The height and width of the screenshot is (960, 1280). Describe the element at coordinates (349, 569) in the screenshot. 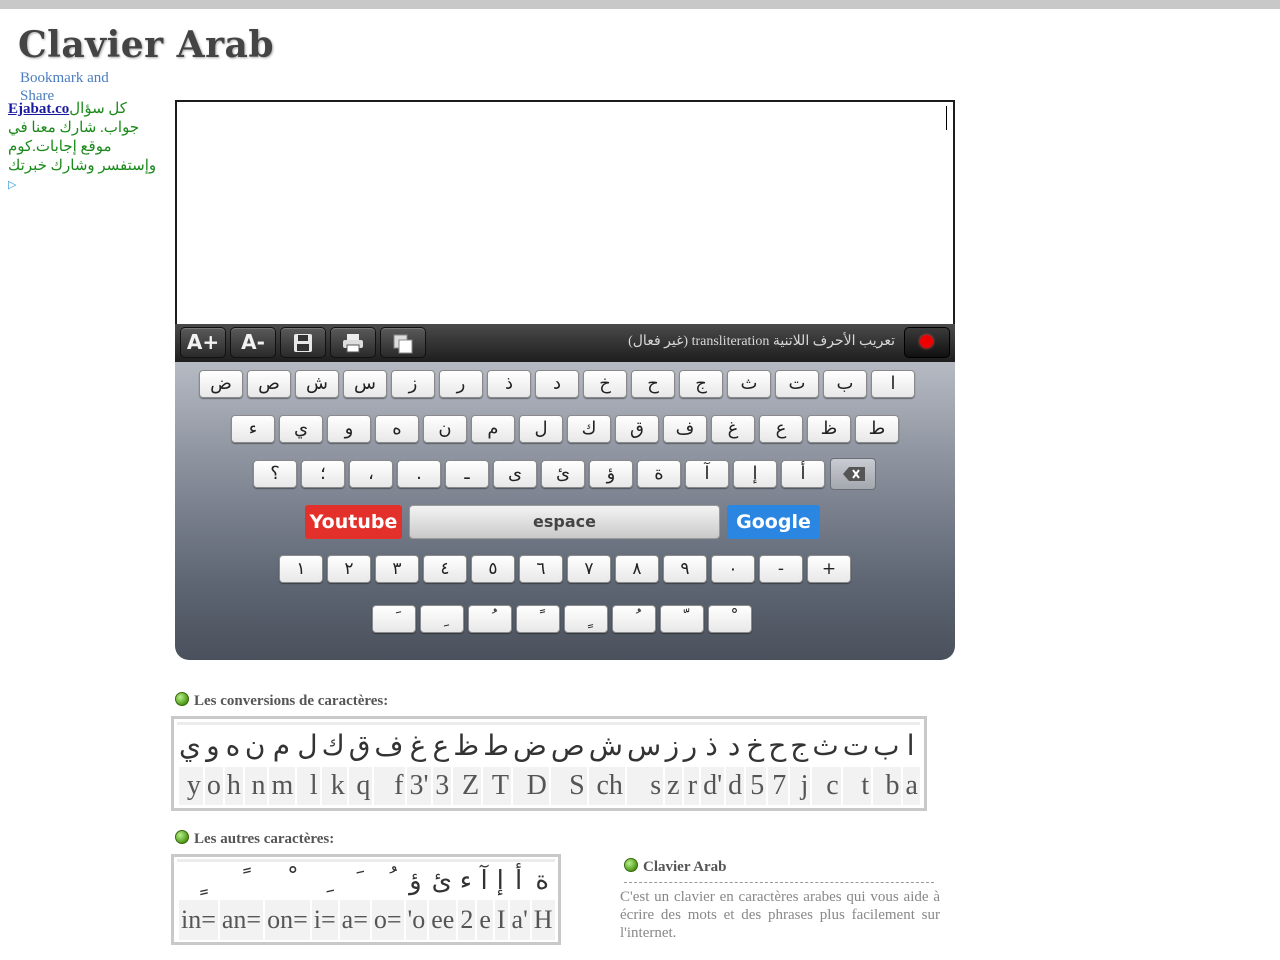

I see `key-digits-10: ٢` at that location.